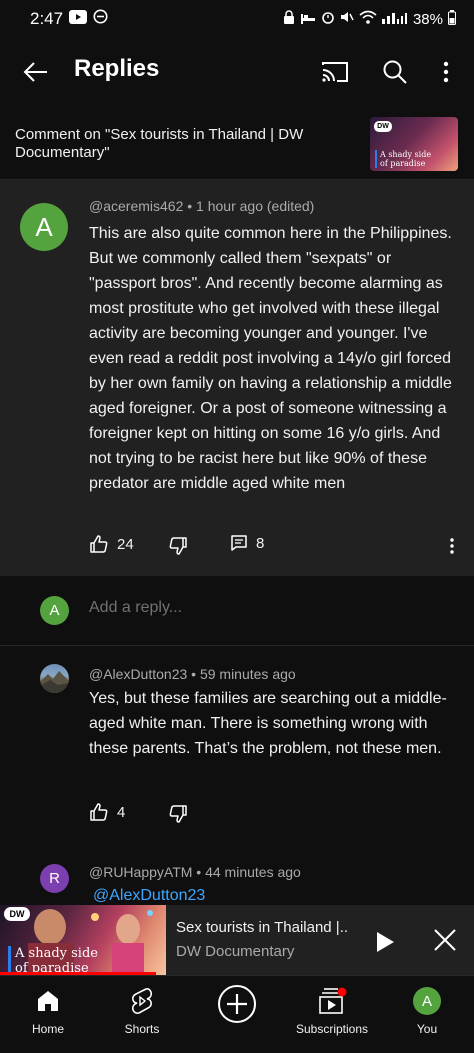 The image size is (474, 1053). What do you see at coordinates (237, 1004) in the screenshot?
I see `create-plus-icon` at bounding box center [237, 1004].